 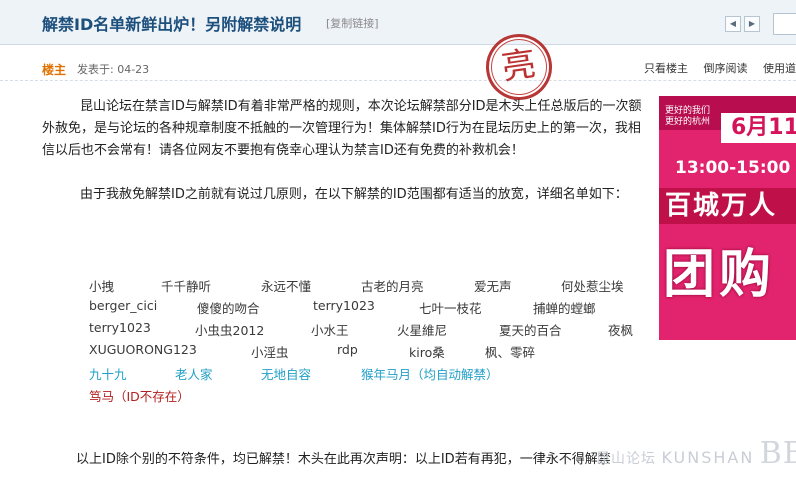 What do you see at coordinates (758, 128) in the screenshot?
I see `ad-date: 6月11` at bounding box center [758, 128].